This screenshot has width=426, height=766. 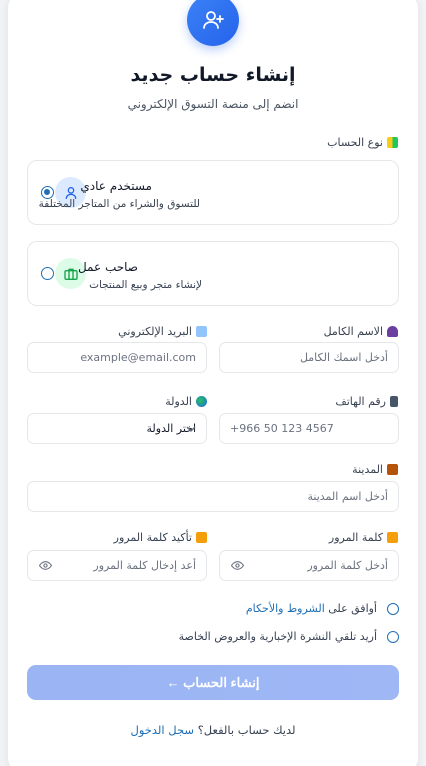 What do you see at coordinates (186, 401) in the screenshot?
I see `country-label: الدولة` at bounding box center [186, 401].